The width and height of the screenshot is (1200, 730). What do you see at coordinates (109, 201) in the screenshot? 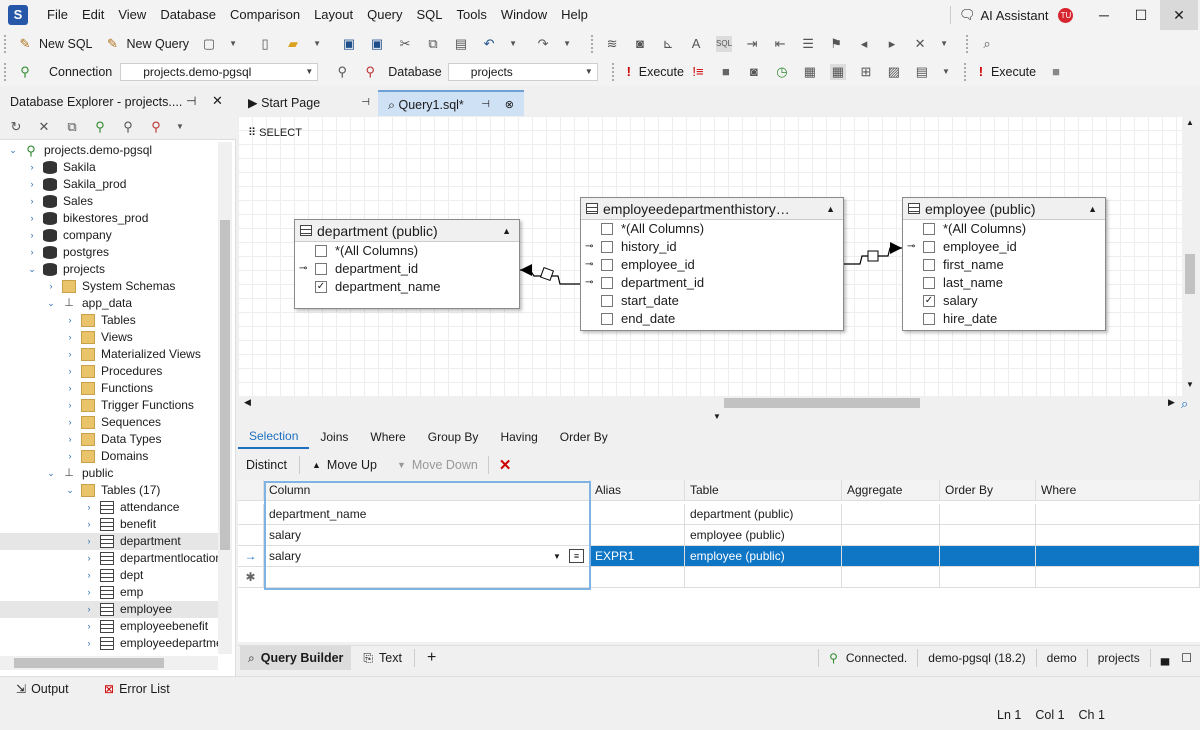
I see `tree-item: › Sales` at bounding box center [109, 201].